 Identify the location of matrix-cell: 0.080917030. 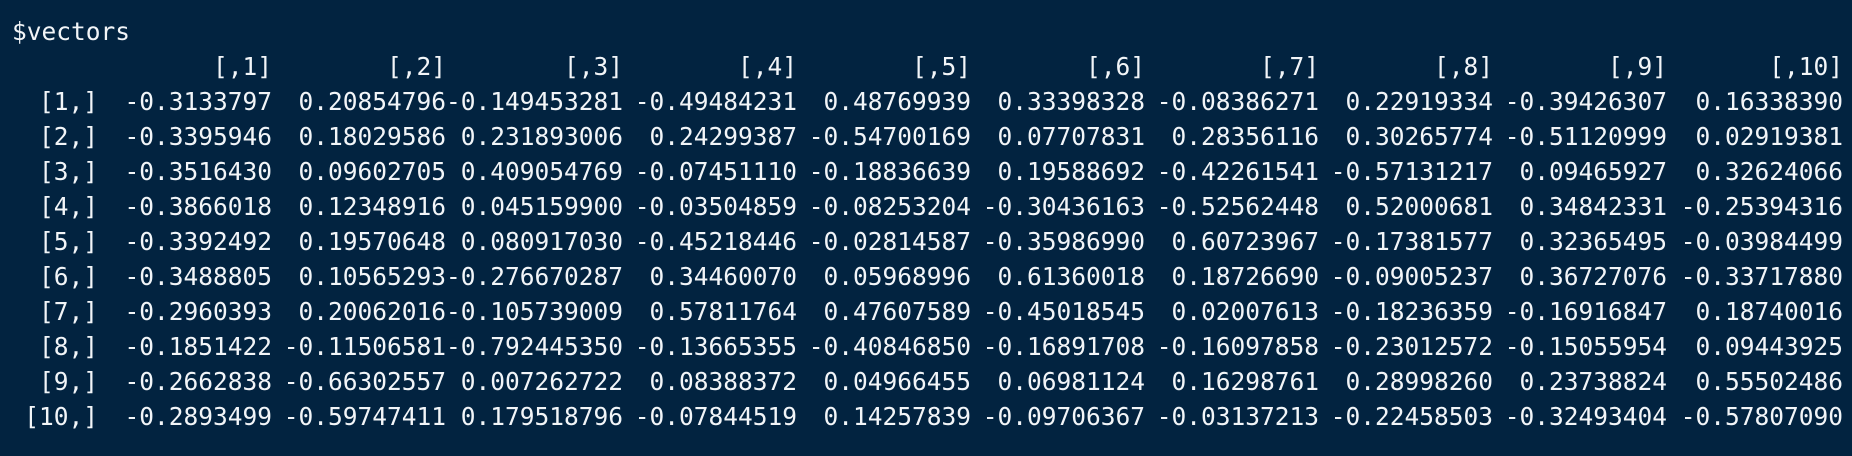
(542, 241).